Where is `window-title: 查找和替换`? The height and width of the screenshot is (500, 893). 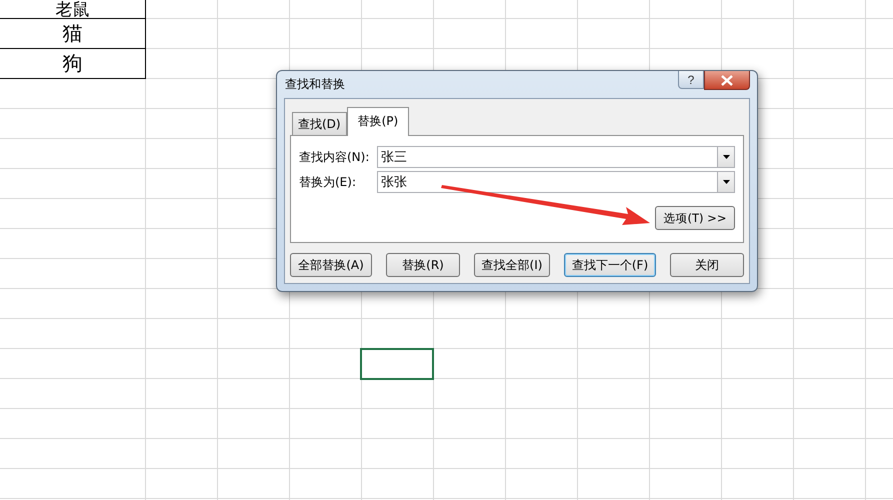
window-title: 查找和替换 is located at coordinates (314, 84).